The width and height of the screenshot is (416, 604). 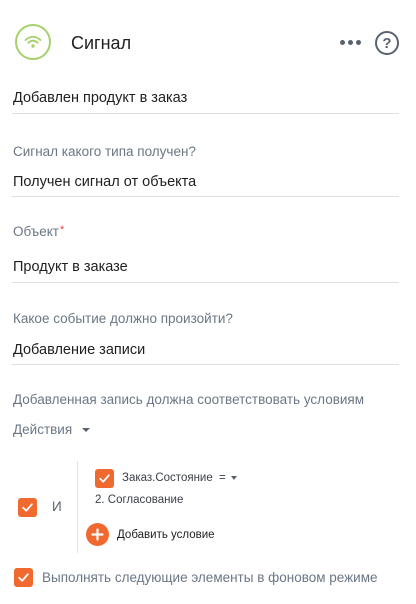 I want to click on background-mode-checkbox, so click(x=23, y=577).